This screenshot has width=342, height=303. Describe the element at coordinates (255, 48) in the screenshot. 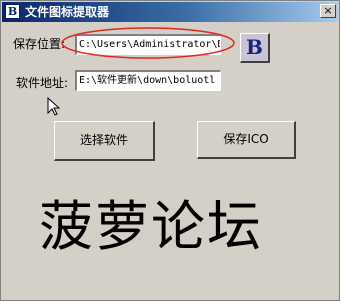

I see `bold-b-button: B` at that location.